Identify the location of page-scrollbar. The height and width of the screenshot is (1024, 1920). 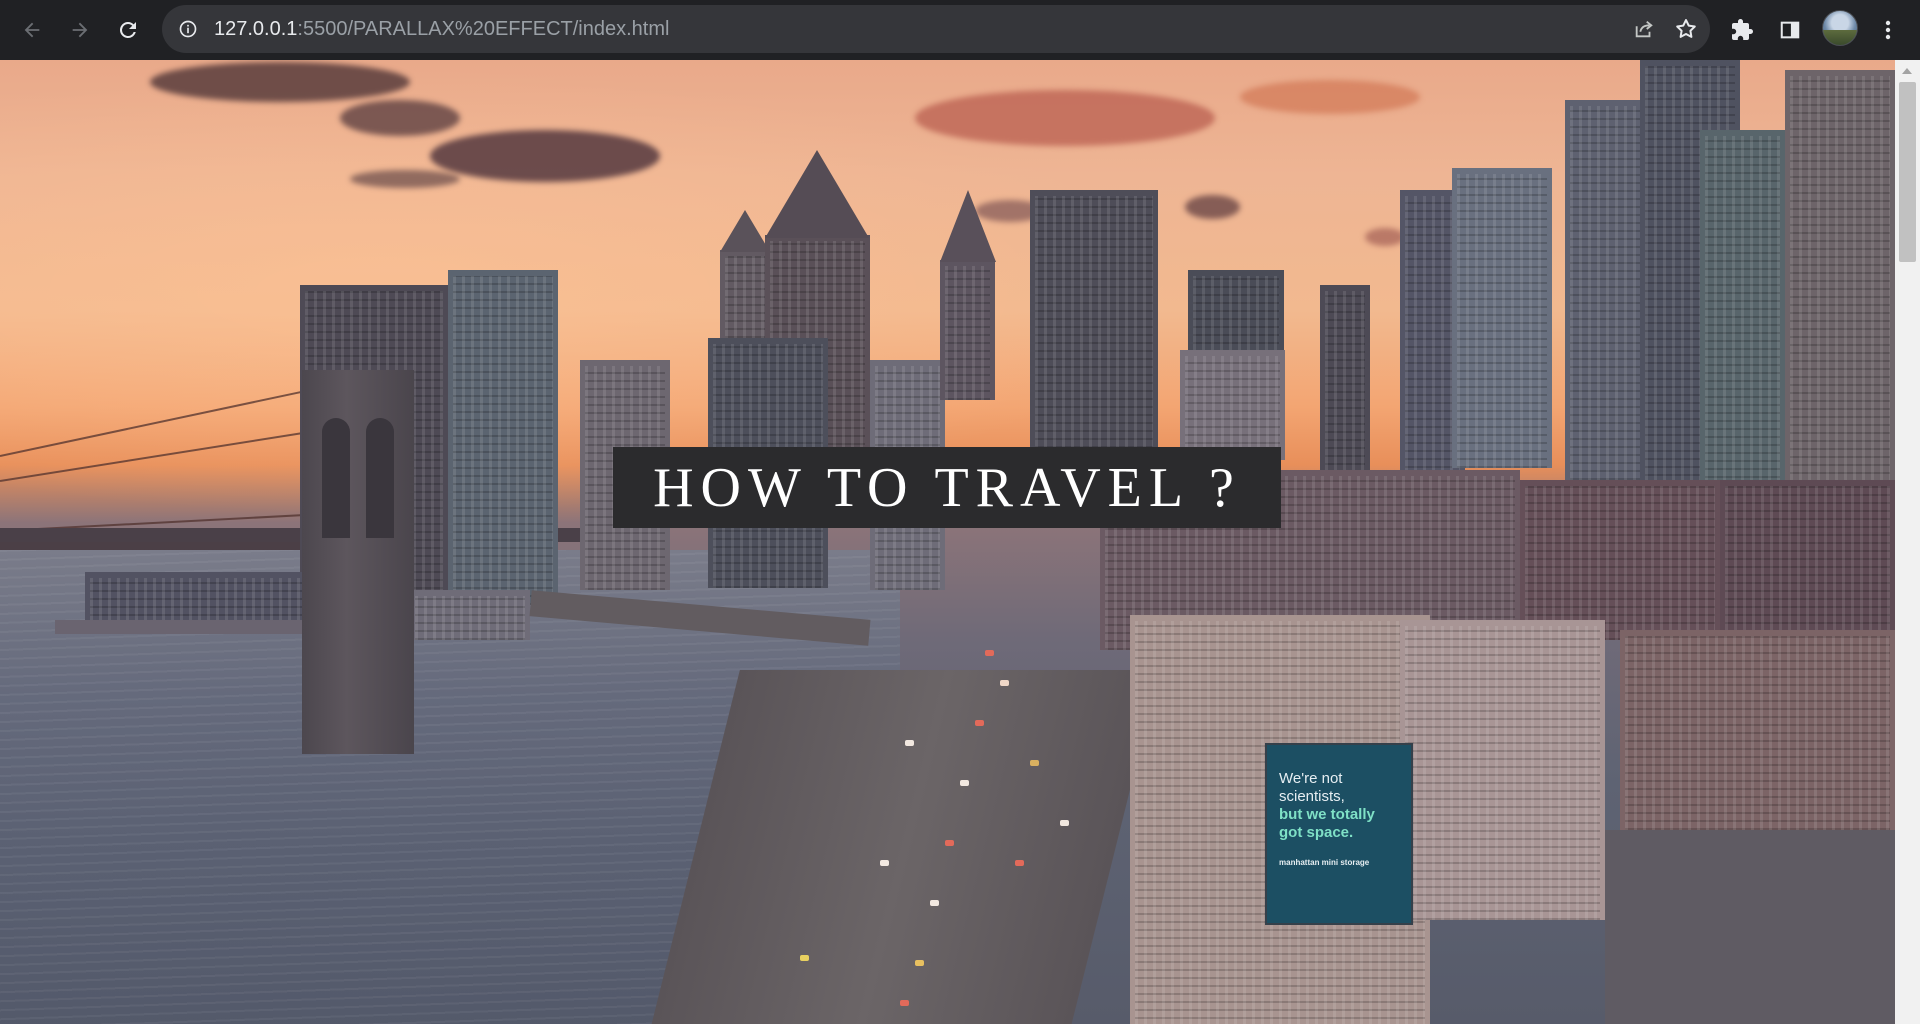
(1907, 542).